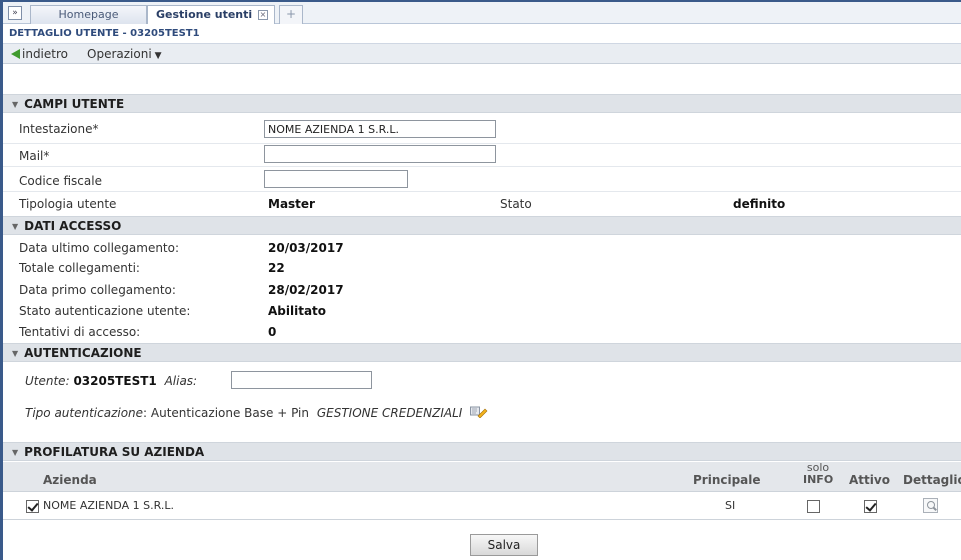 Image resolution: width=961 pixels, height=560 pixels. I want to click on data-primo-label: Data primo collegamento:, so click(97, 290).